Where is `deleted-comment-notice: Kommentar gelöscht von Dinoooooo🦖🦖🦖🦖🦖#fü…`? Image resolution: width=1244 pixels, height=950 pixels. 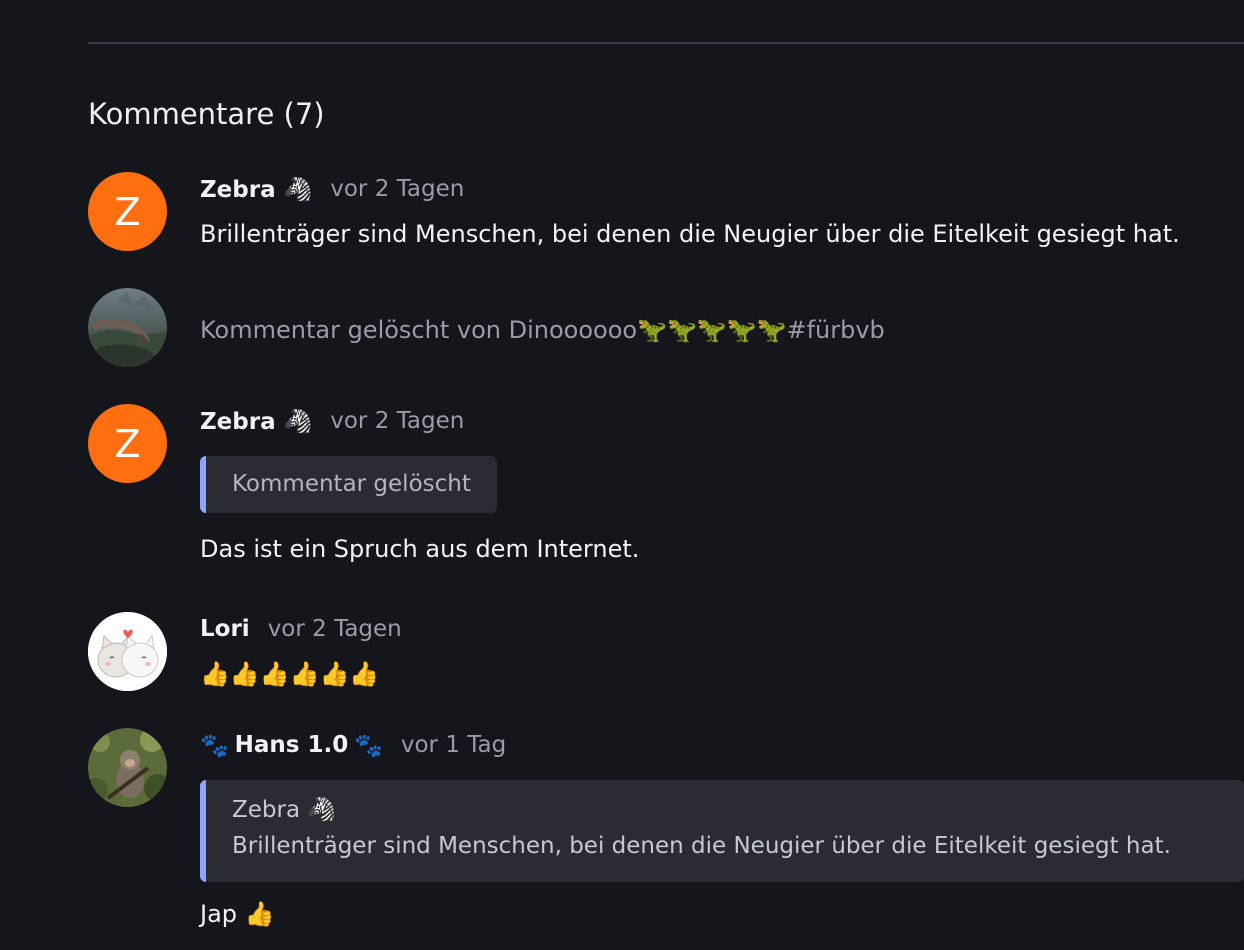
deleted-comment-notice: Kommentar gelöscht von Dinoooooo🦖🦖🦖🦖🦖#fü… is located at coordinates (542, 330).